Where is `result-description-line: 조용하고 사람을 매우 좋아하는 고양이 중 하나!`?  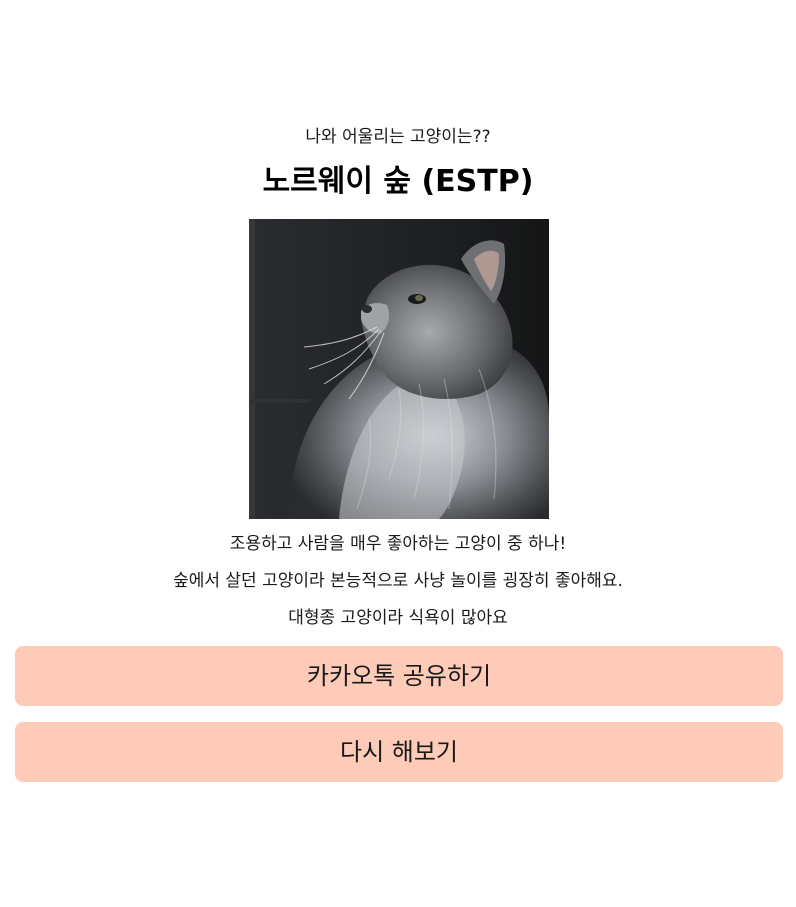
result-description-line: 조용하고 사람을 매우 좋아하는 고양이 중 하나! is located at coordinates (398, 544).